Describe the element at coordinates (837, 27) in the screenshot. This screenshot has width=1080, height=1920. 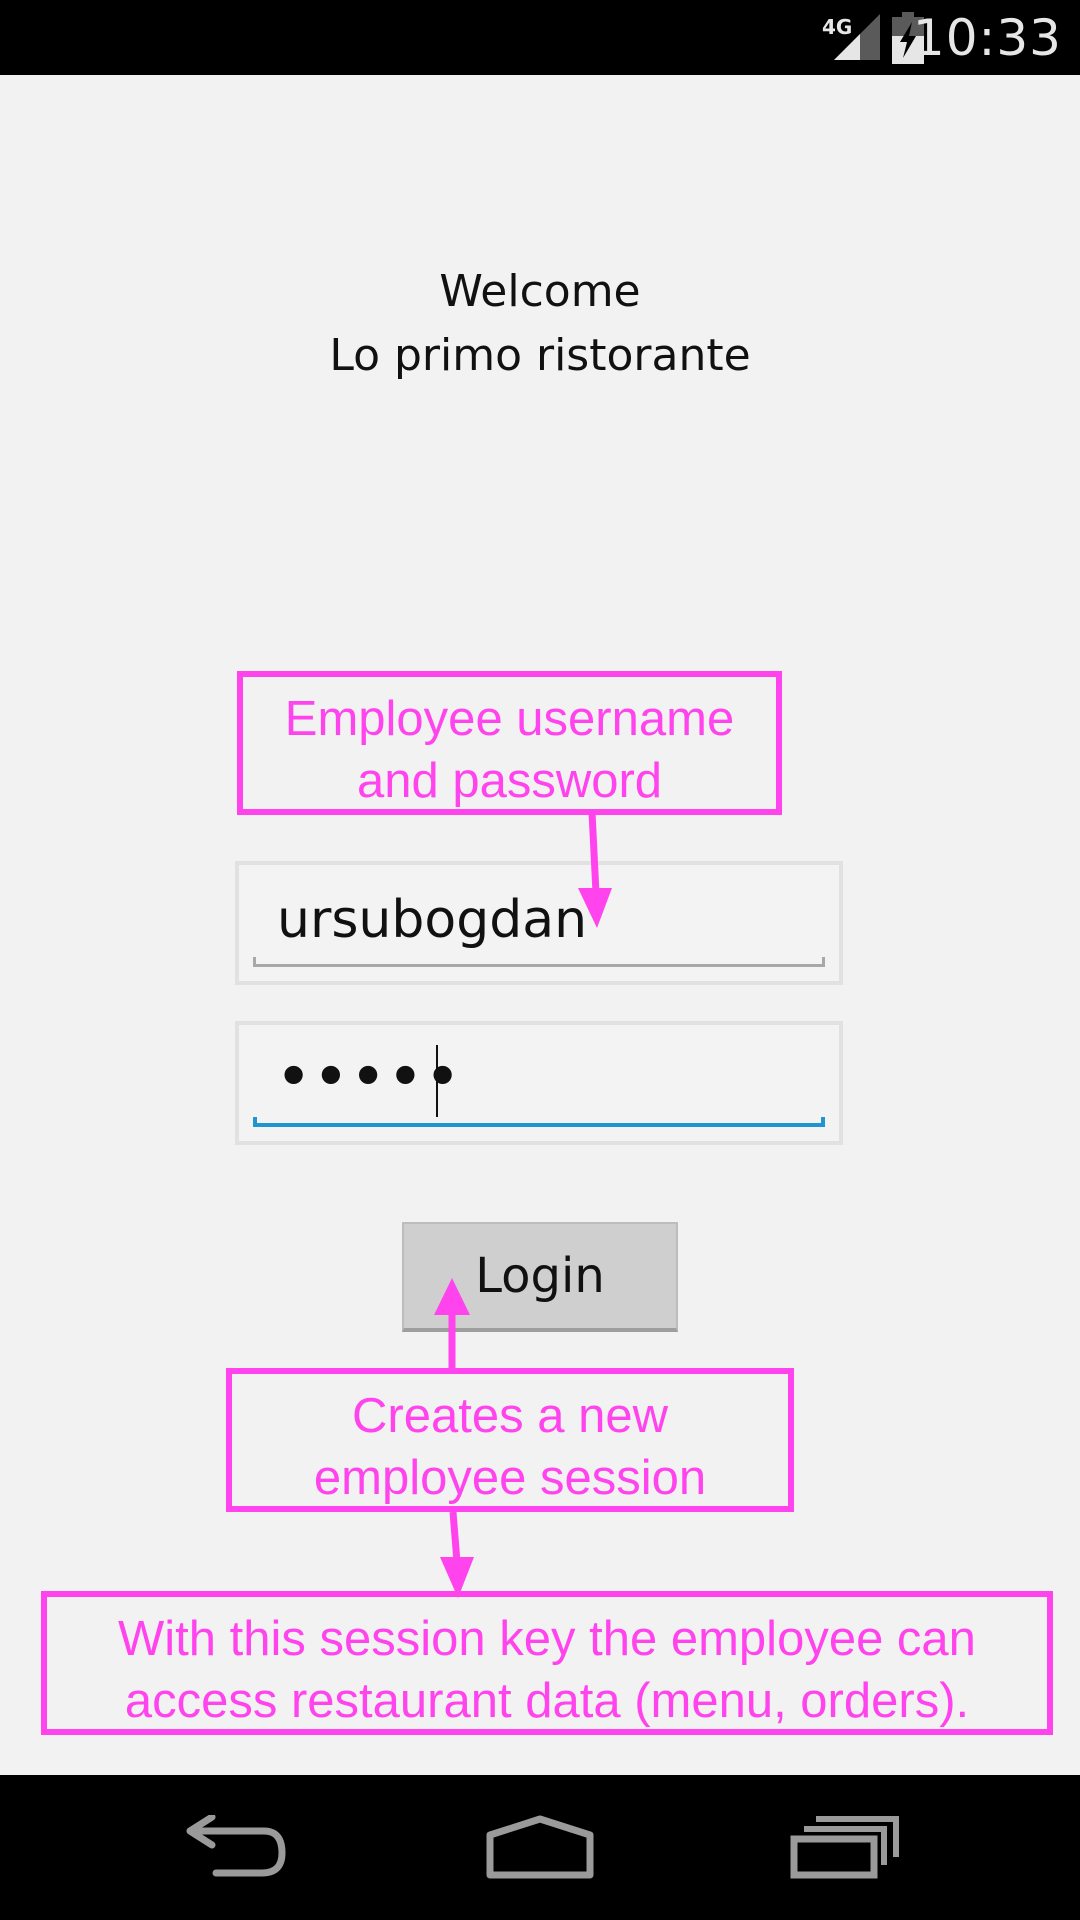
I see `svg-text: 4G` at that location.